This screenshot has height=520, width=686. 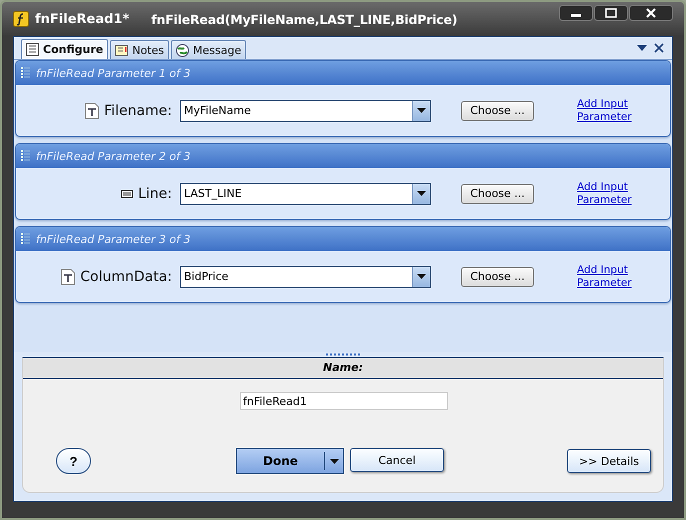 What do you see at coordinates (343, 354) in the screenshot?
I see `splitter-grip-icon` at bounding box center [343, 354].